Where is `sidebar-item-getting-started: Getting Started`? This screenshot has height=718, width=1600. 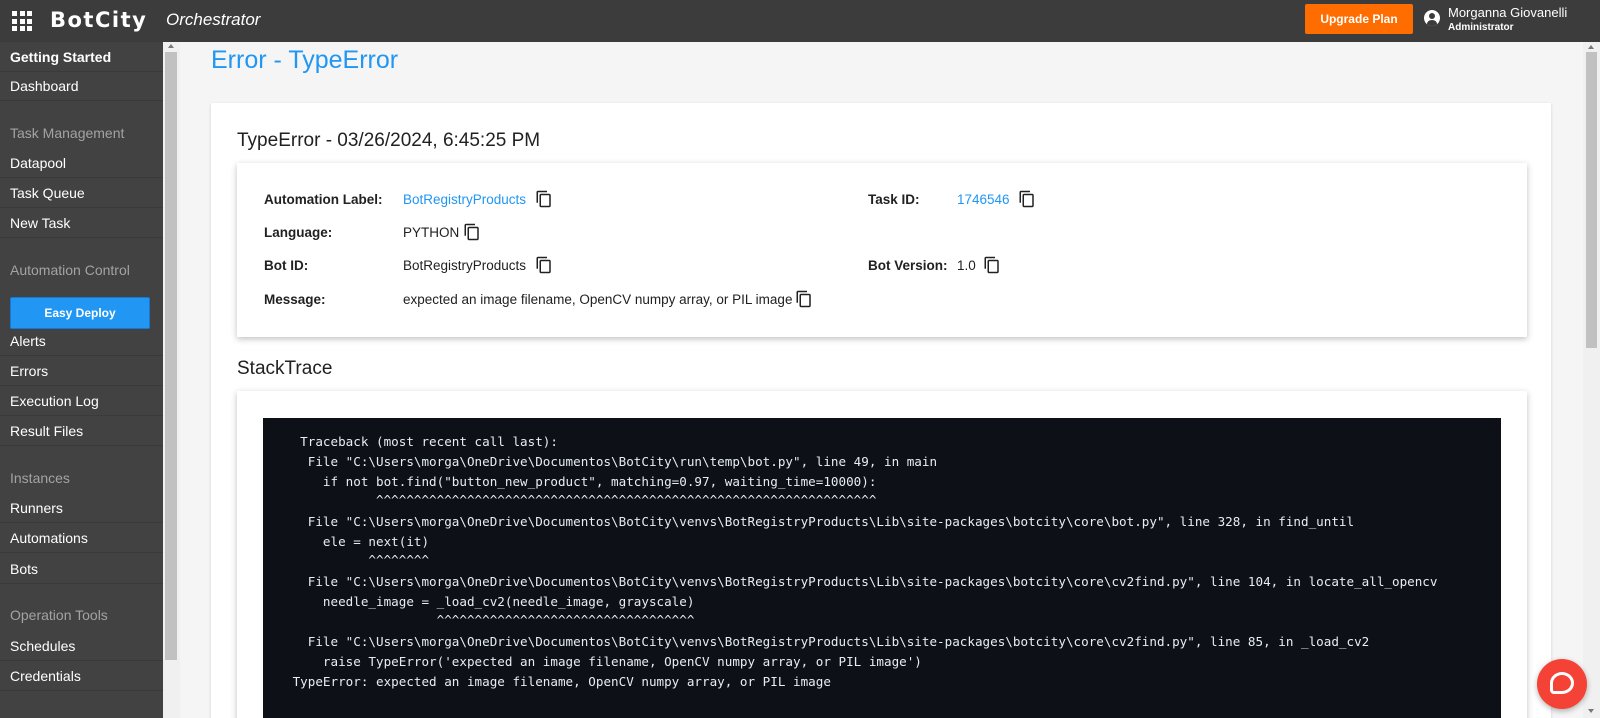 sidebar-item-getting-started: Getting Started is located at coordinates (81, 57).